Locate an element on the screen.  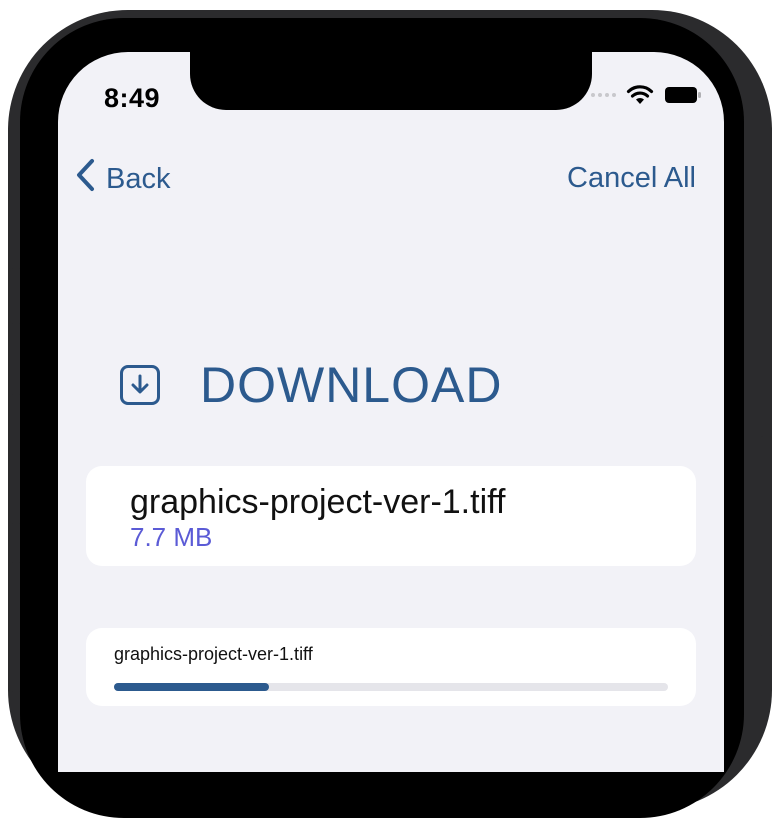
notch is located at coordinates (391, 81).